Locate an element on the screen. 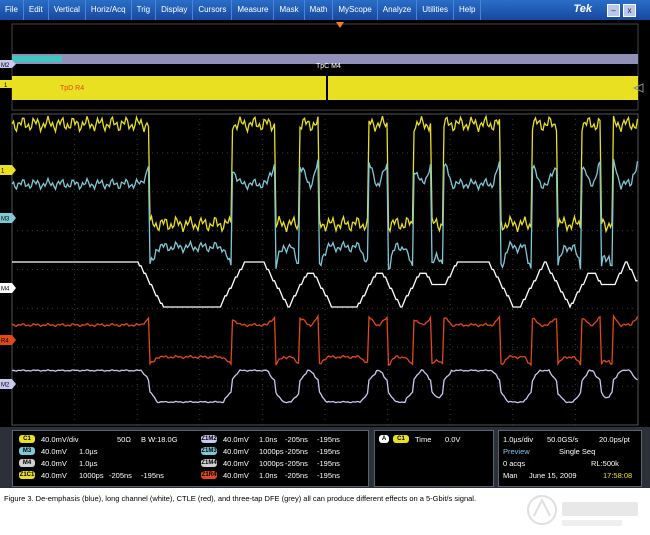  zc1-time: 1000ps is located at coordinates (91, 475).